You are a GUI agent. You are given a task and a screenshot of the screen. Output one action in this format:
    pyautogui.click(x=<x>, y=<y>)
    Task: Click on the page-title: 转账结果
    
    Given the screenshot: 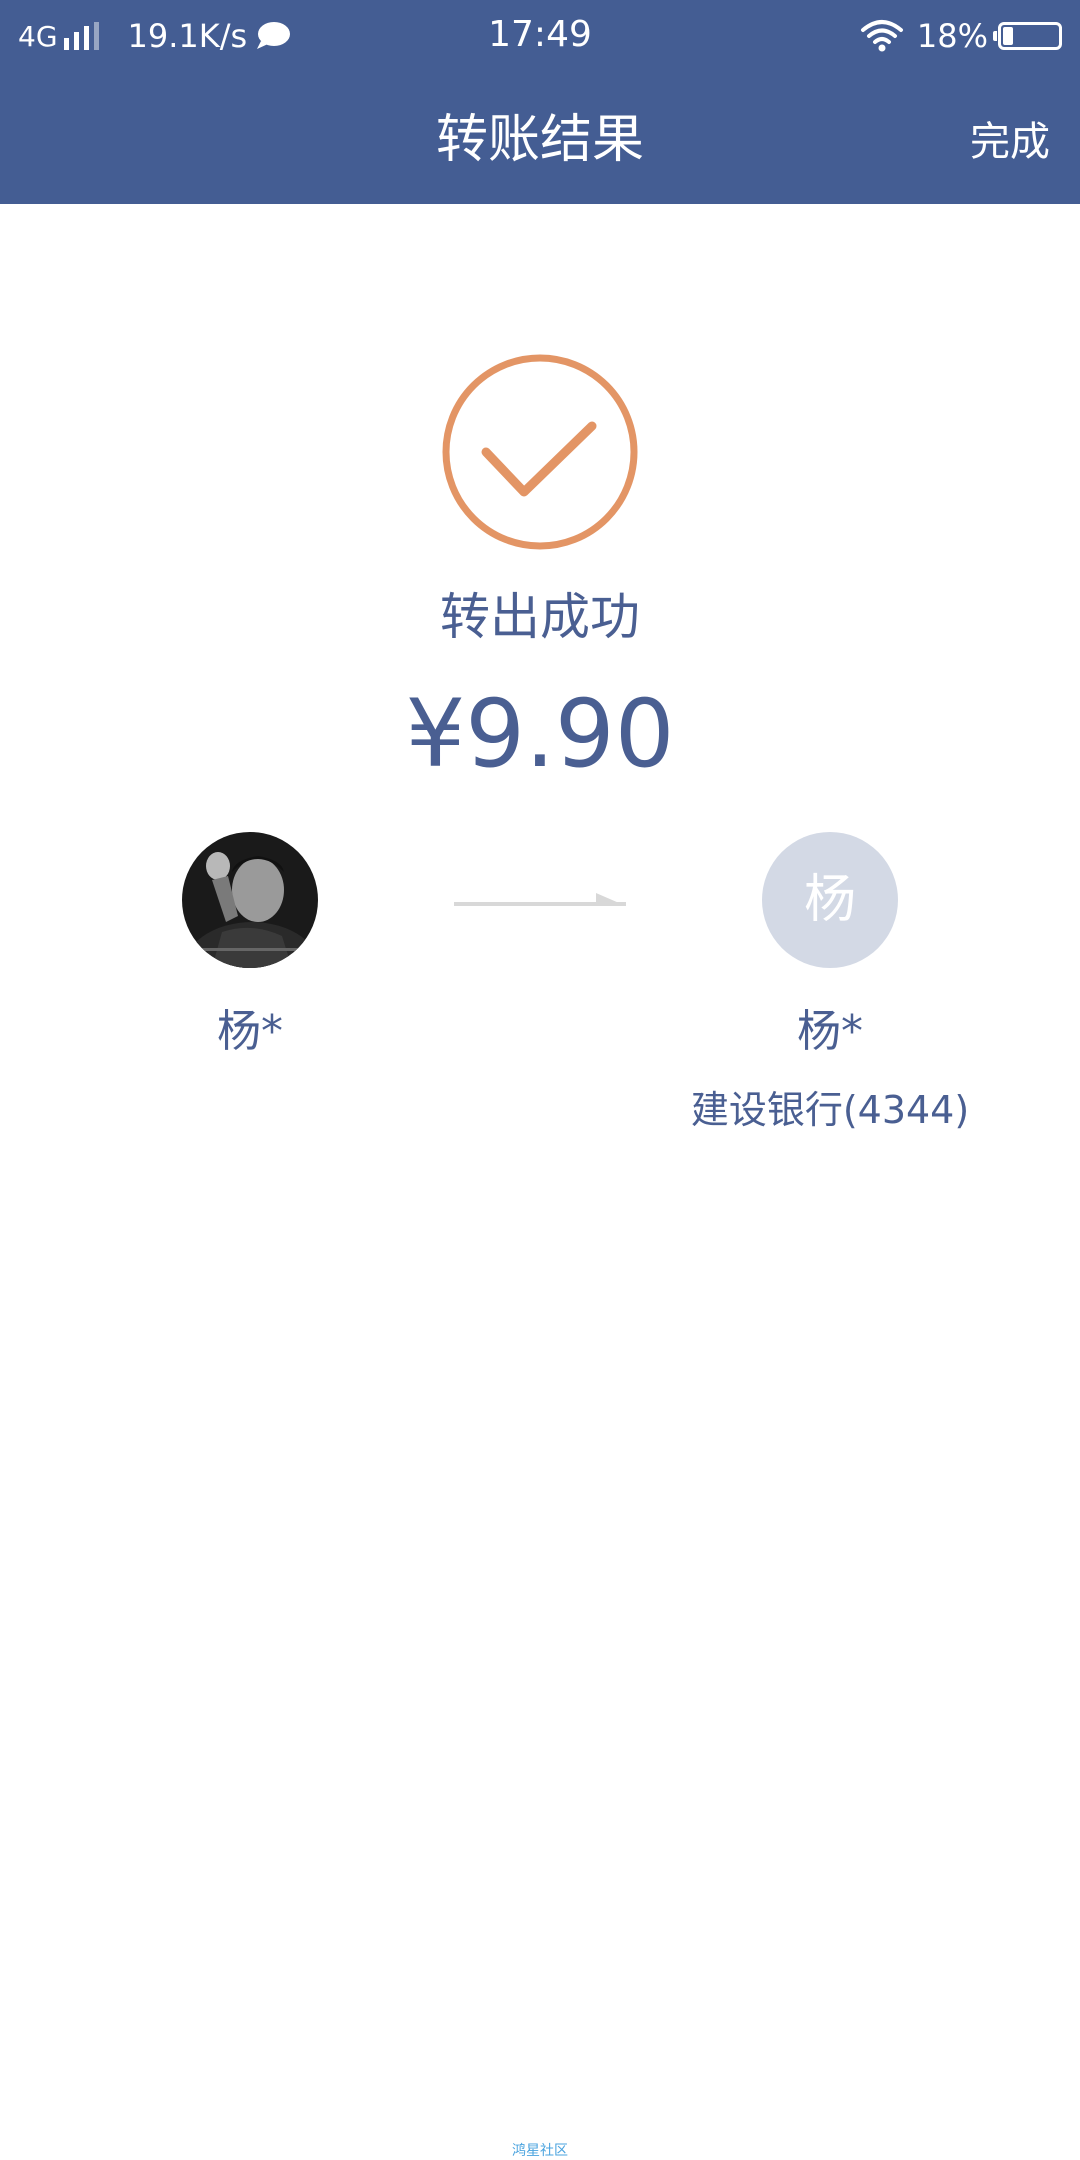 What is the action you would take?
    pyautogui.click(x=539, y=140)
    